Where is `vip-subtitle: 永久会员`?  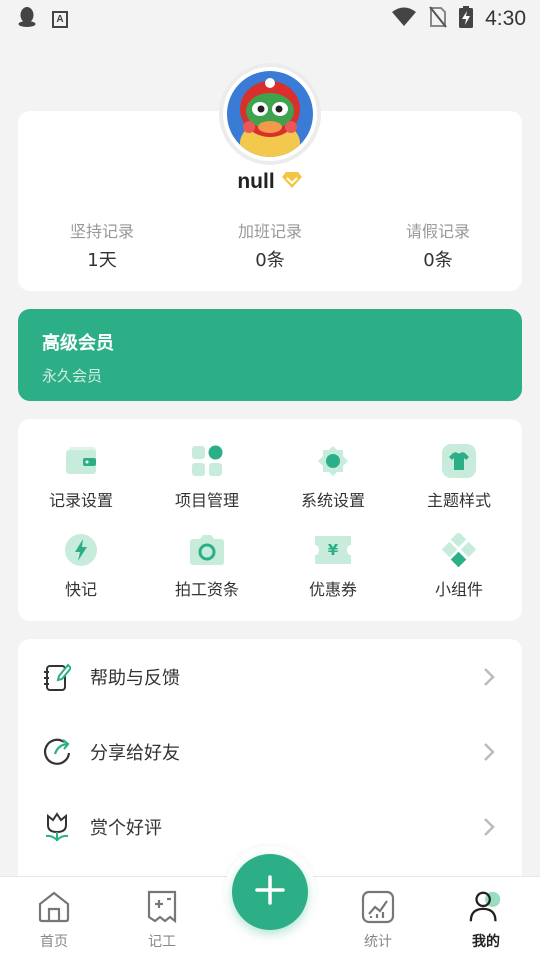 vip-subtitle: 永久会员 is located at coordinates (72, 376).